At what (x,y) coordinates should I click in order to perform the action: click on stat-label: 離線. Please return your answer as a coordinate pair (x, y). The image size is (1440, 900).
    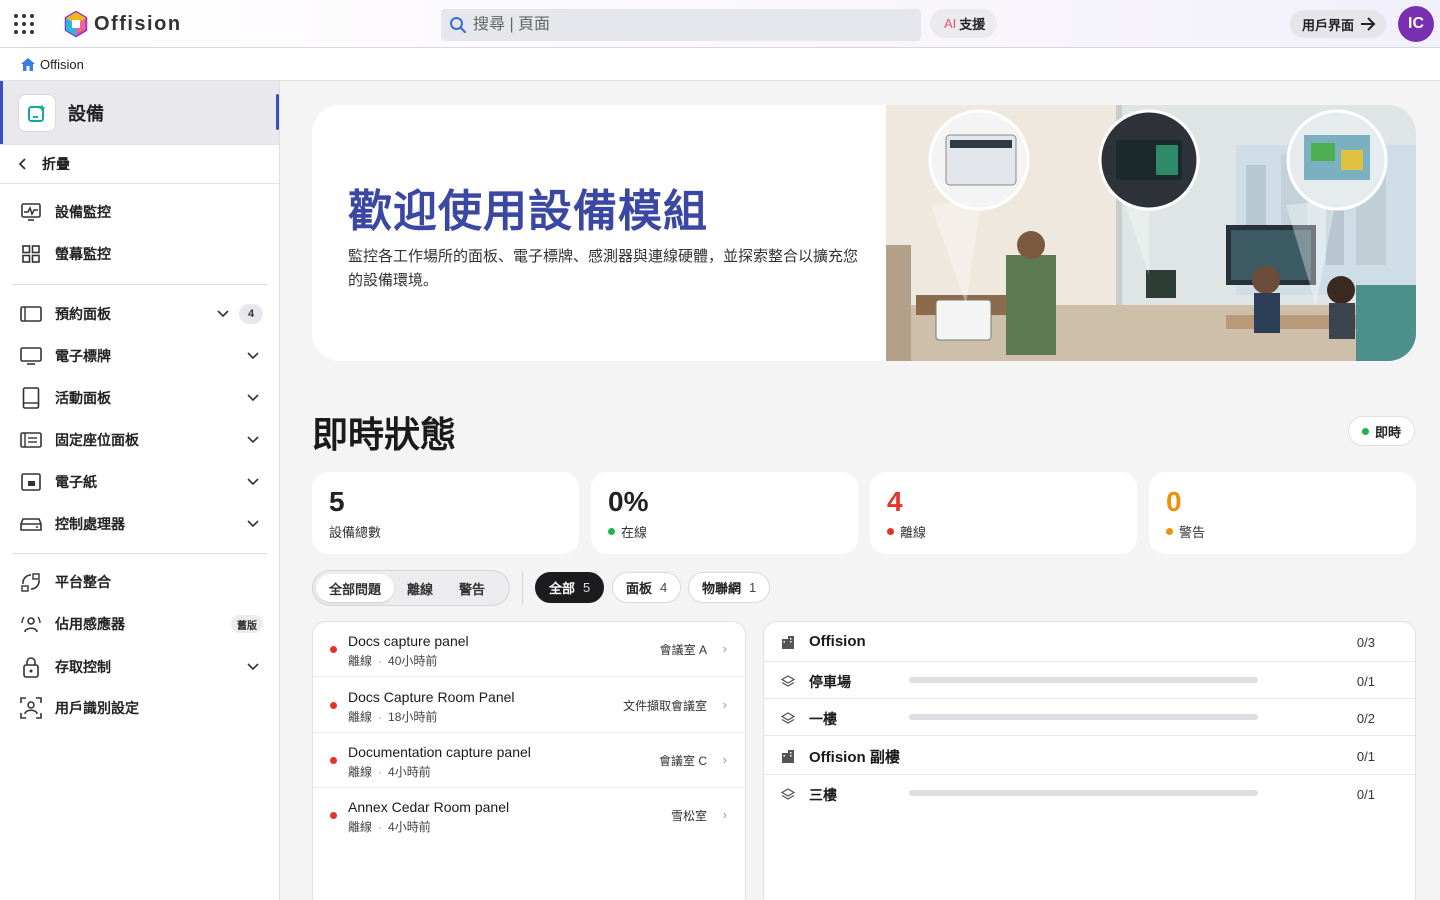
    Looking at the image, I should click on (913, 532).